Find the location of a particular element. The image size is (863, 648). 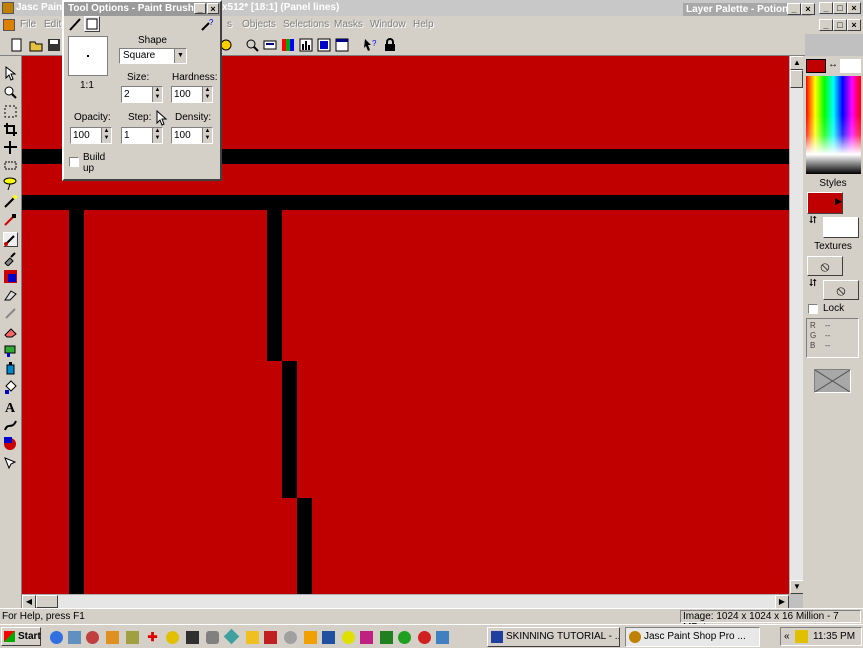

foreground-texture-none-icon: ⦸ is located at coordinates (825, 266).